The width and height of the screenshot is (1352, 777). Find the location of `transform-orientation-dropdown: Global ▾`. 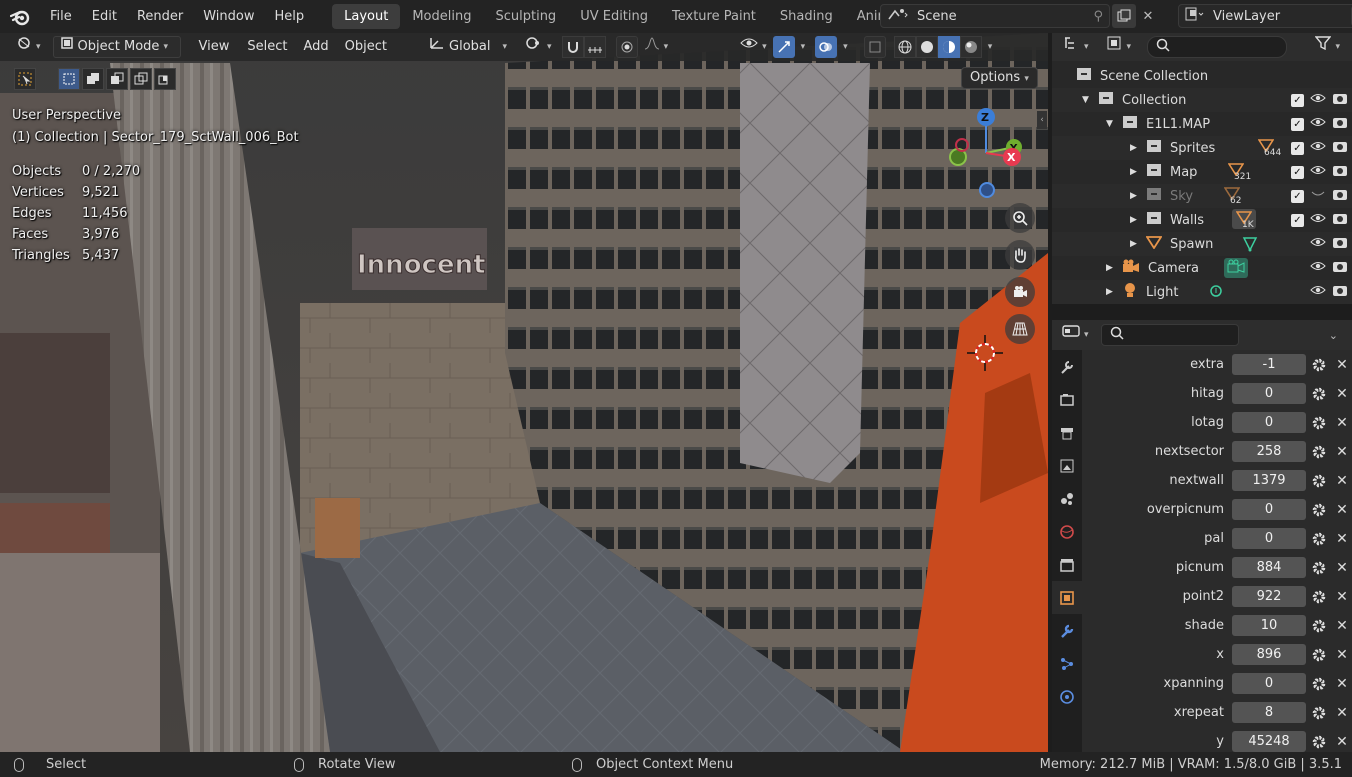

transform-orientation-dropdown: Global ▾ is located at coordinates (468, 47).